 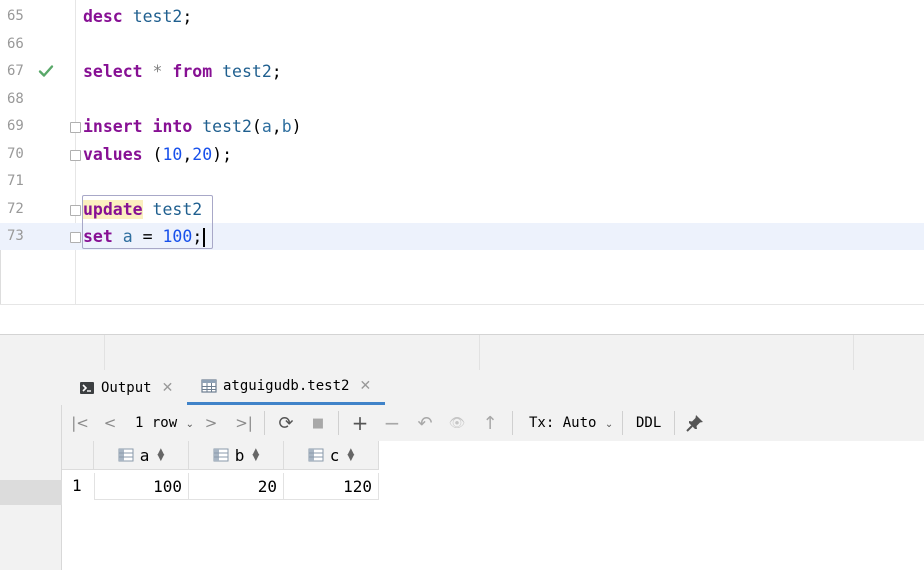 I want to click on code-line-70: 70 values (10,20);, so click(x=462, y=154).